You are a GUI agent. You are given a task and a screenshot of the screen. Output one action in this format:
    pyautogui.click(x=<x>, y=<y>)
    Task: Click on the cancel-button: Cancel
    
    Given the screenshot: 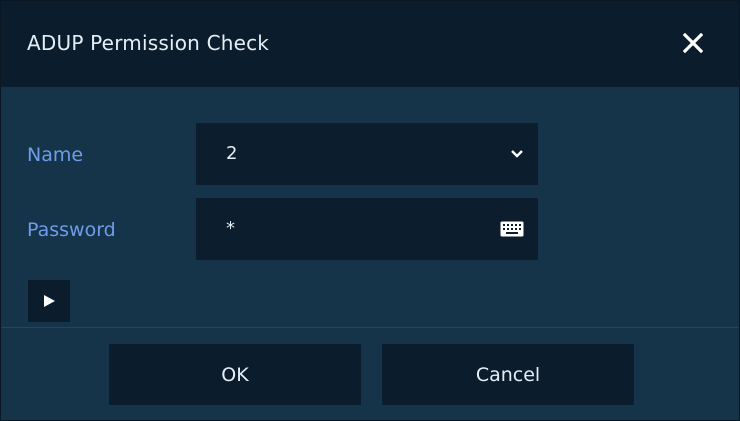 What is the action you would take?
    pyautogui.click(x=508, y=374)
    